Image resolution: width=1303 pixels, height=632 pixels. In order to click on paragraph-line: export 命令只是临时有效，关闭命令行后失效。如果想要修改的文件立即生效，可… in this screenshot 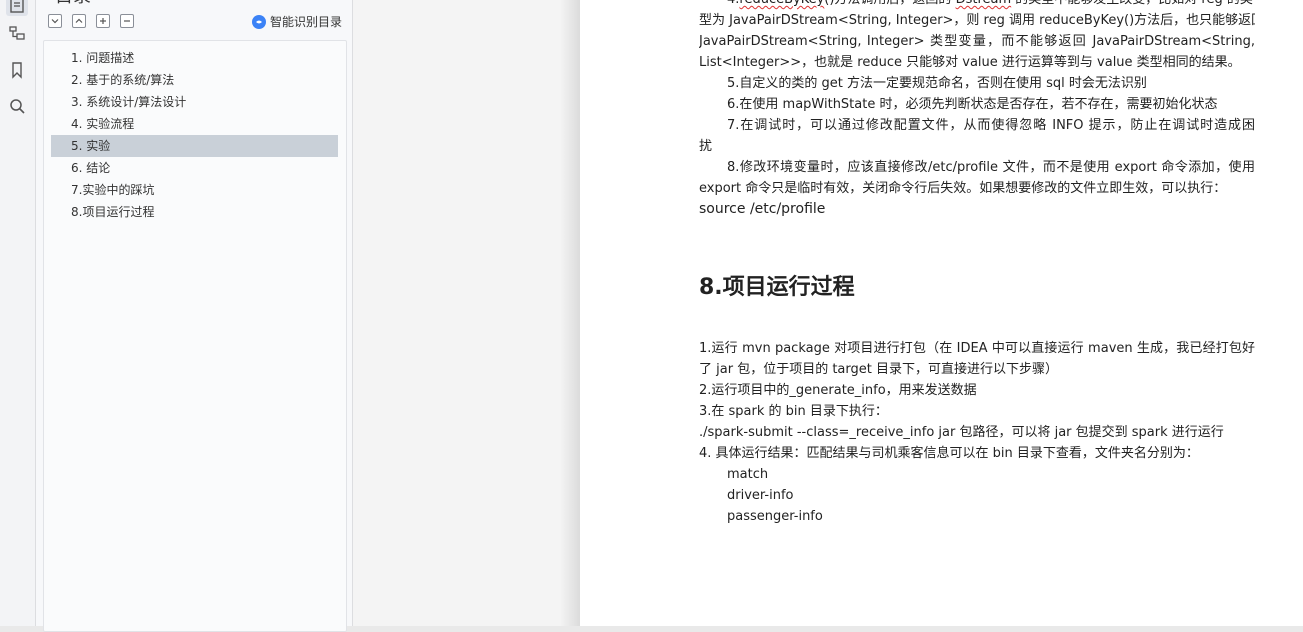, I will do `click(963, 188)`.